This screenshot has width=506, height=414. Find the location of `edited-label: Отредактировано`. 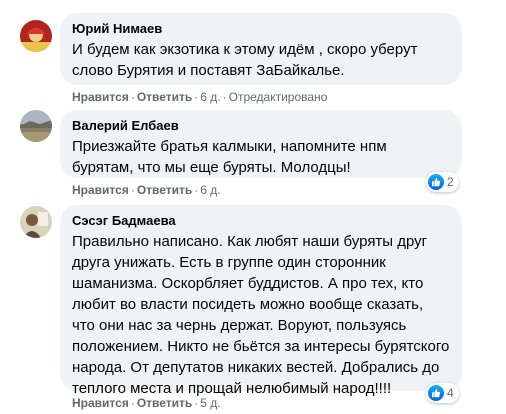

edited-label: Отредактировано is located at coordinates (278, 97).